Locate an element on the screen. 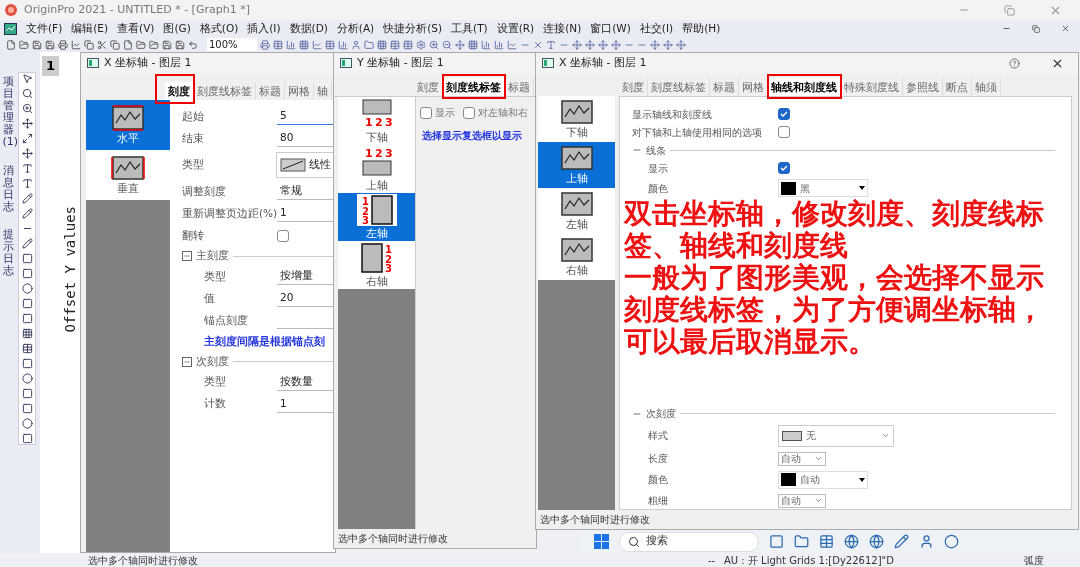 The width and height of the screenshot is (1080, 567). dialog-tab: 断点 is located at coordinates (957, 87).